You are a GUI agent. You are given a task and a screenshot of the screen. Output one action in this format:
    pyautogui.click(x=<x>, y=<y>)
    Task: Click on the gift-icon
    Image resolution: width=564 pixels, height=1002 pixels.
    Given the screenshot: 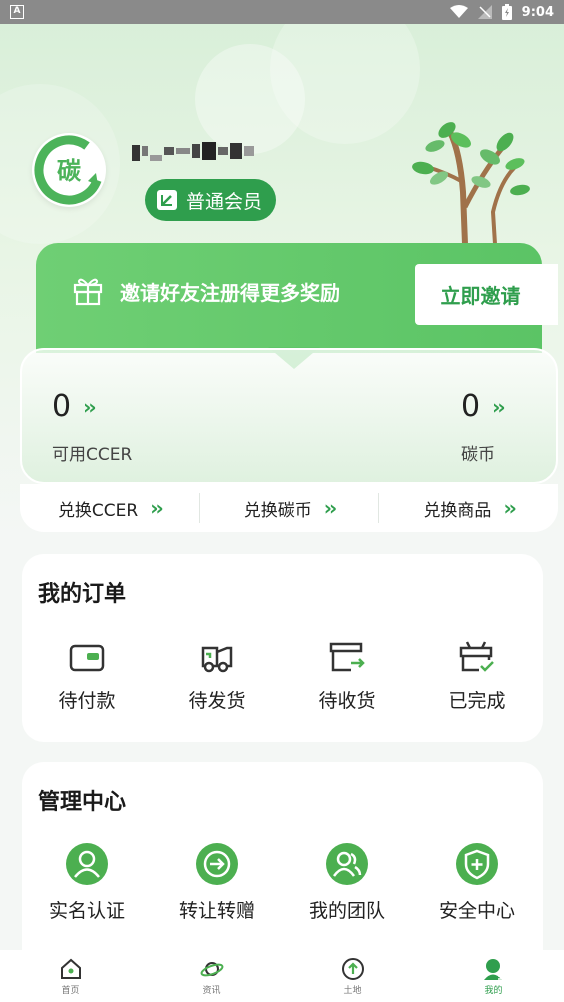 What is the action you would take?
    pyautogui.click(x=88, y=292)
    